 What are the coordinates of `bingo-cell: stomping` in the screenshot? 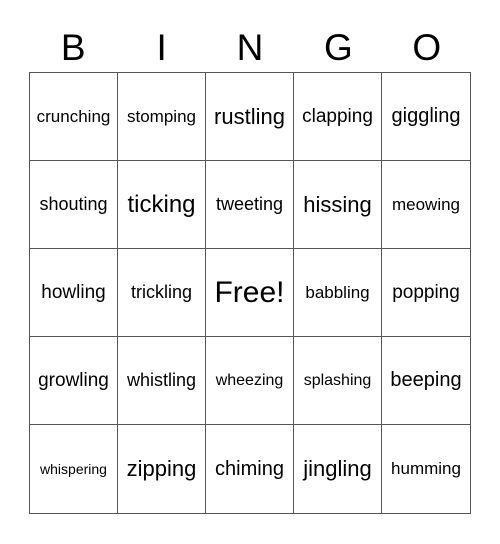 It's located at (162, 117).